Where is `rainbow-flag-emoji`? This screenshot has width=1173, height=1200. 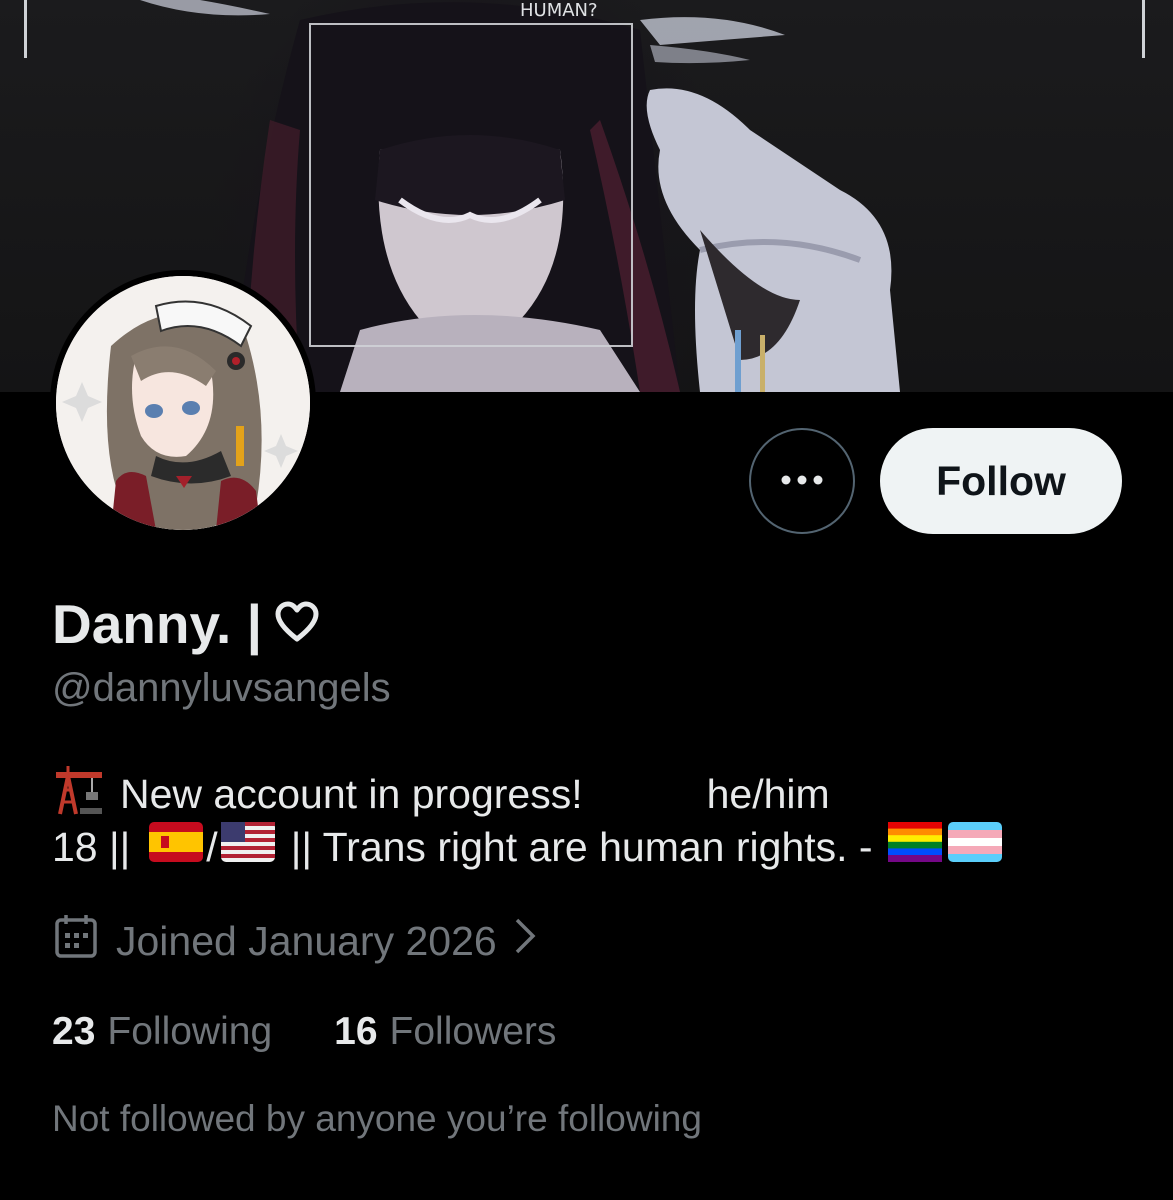
rainbow-flag-emoji is located at coordinates (914, 847).